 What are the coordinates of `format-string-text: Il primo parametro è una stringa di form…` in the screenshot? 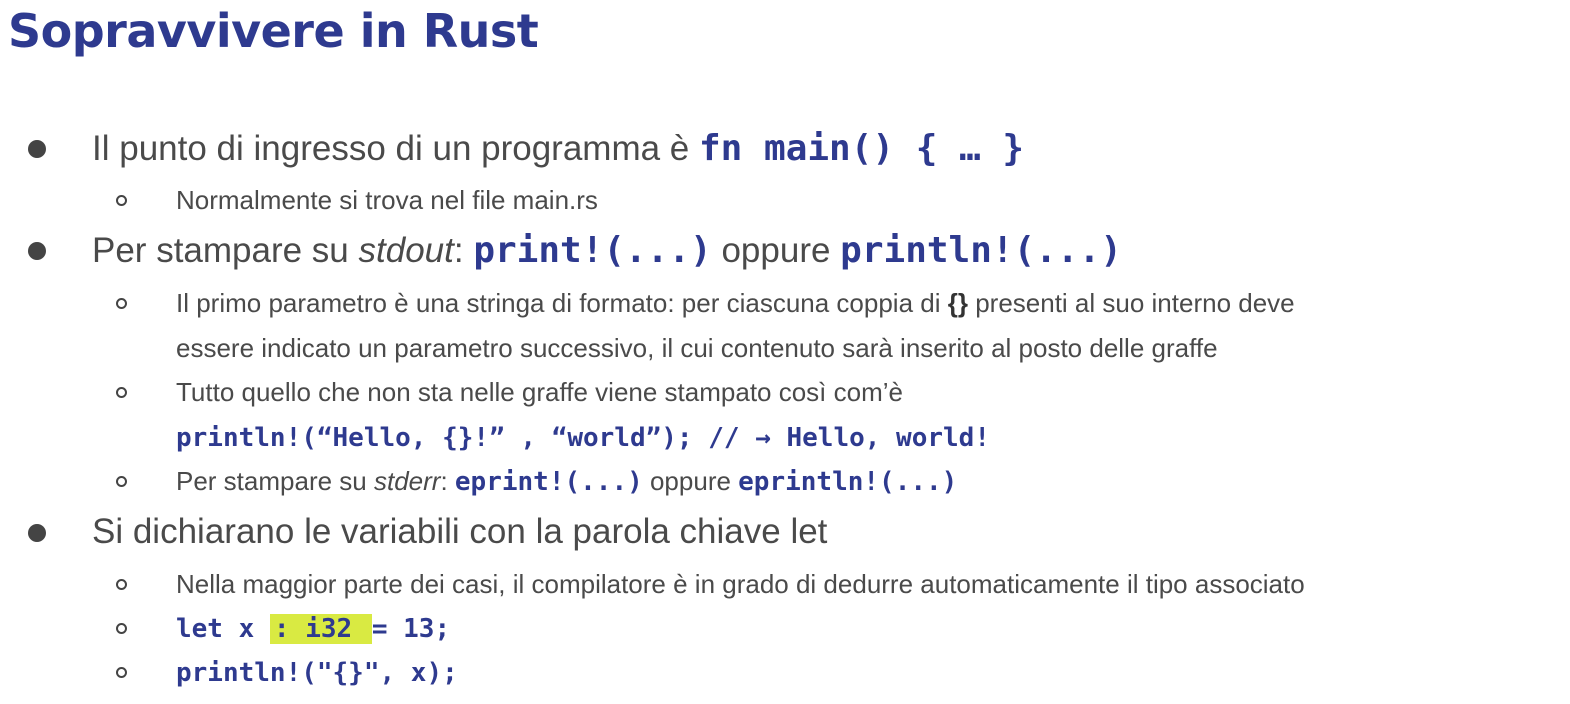 It's located at (735, 303).